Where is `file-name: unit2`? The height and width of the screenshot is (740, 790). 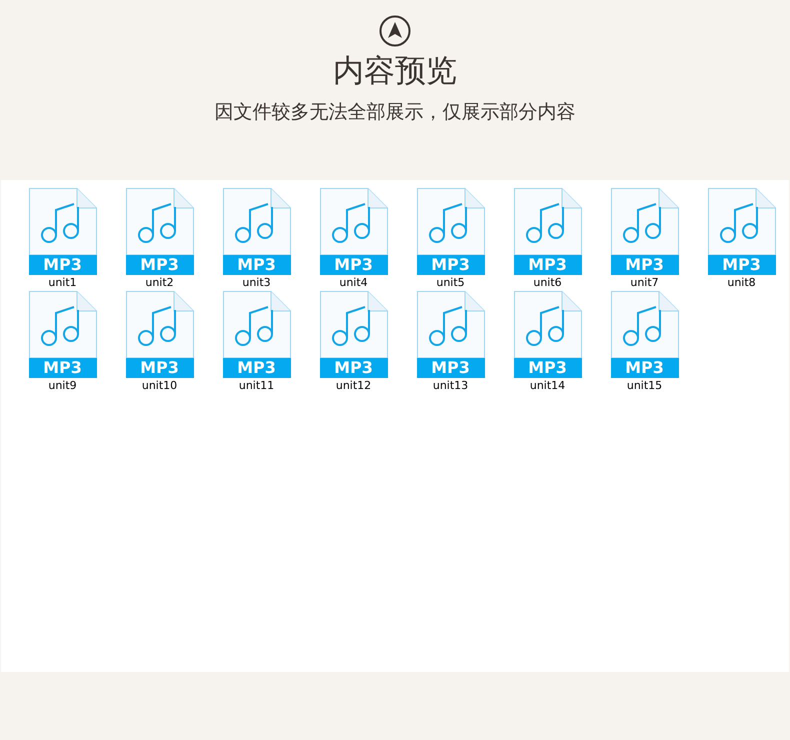 file-name: unit2 is located at coordinates (159, 283).